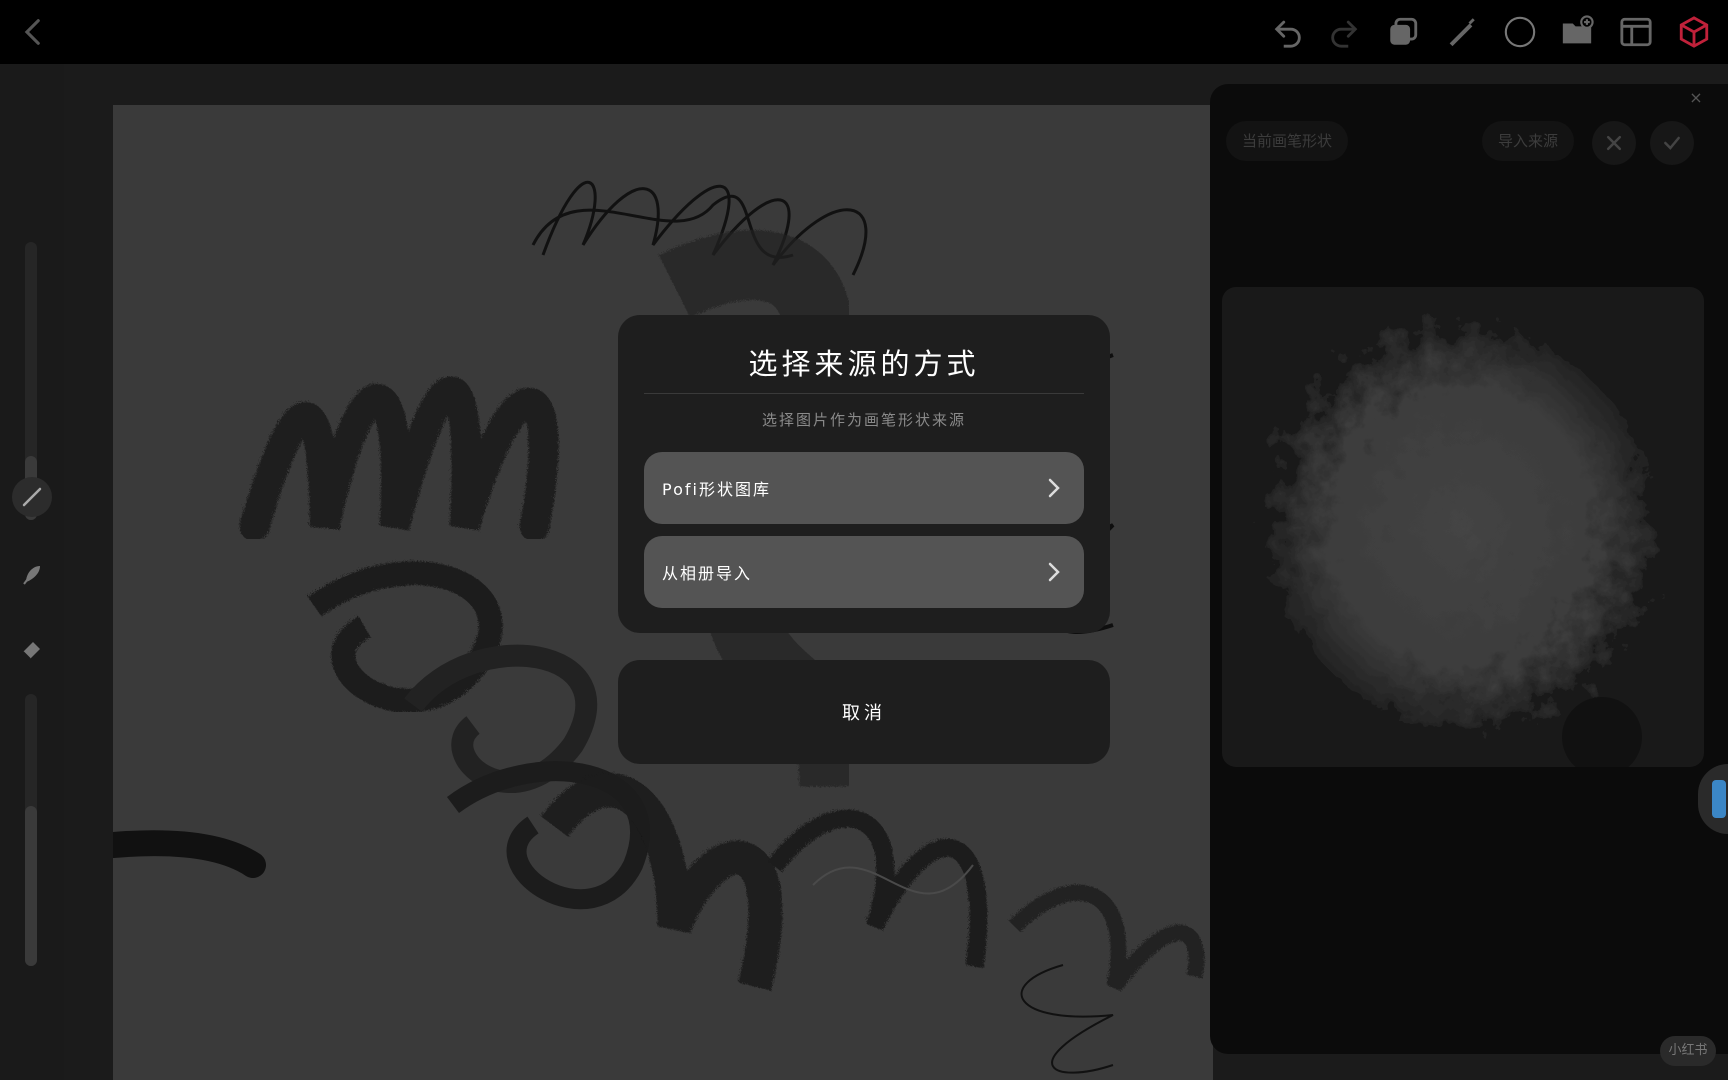 The width and height of the screenshot is (1728, 1080). I want to click on pen-icon, so click(1461, 32).